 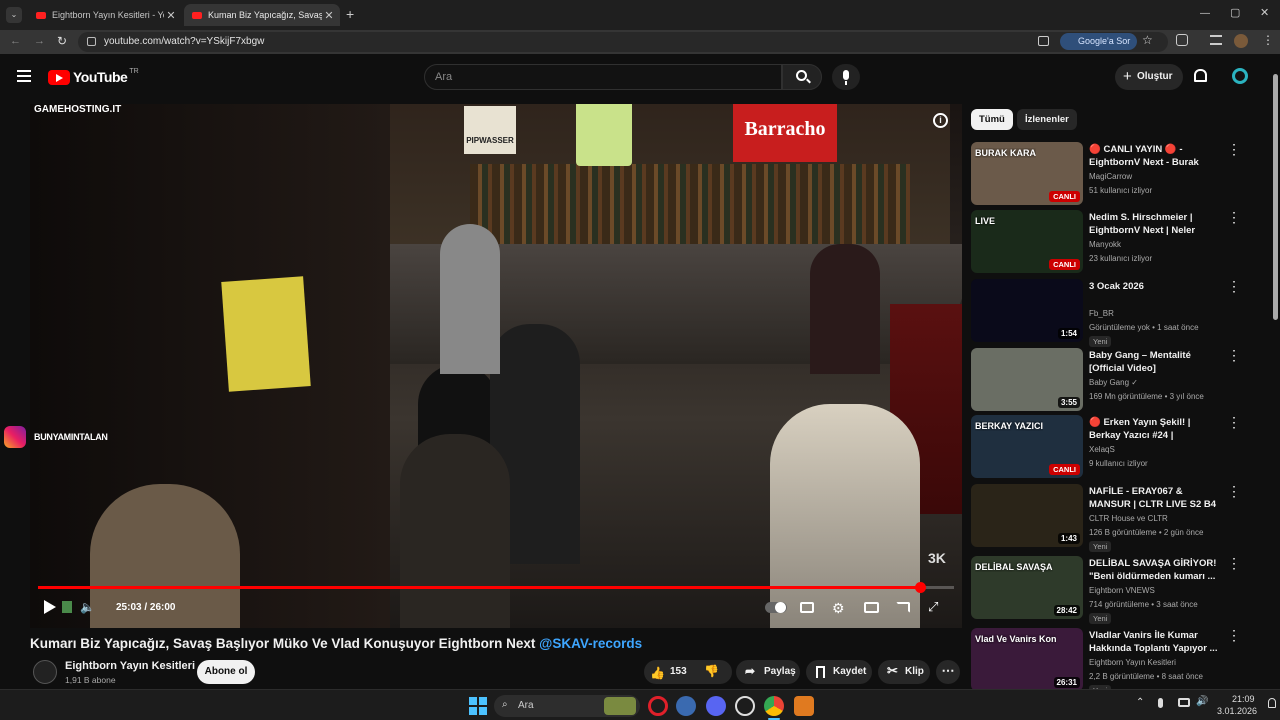 What do you see at coordinates (14, 15) in the screenshot?
I see `tab-list-button: ⌄` at bounding box center [14, 15].